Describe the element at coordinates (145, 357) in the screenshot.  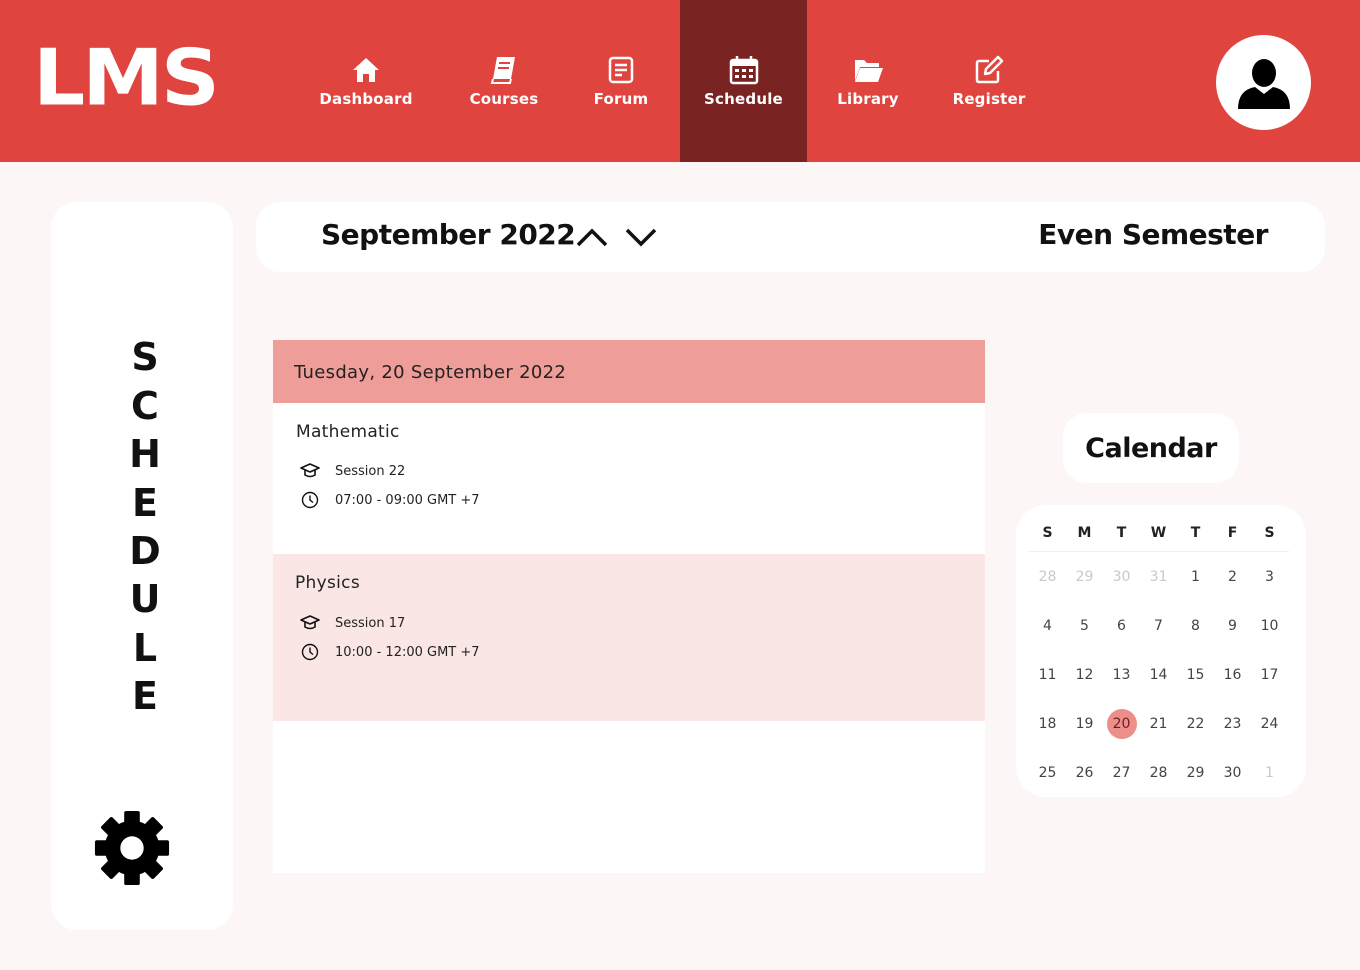
I see `title-letter: S` at that location.